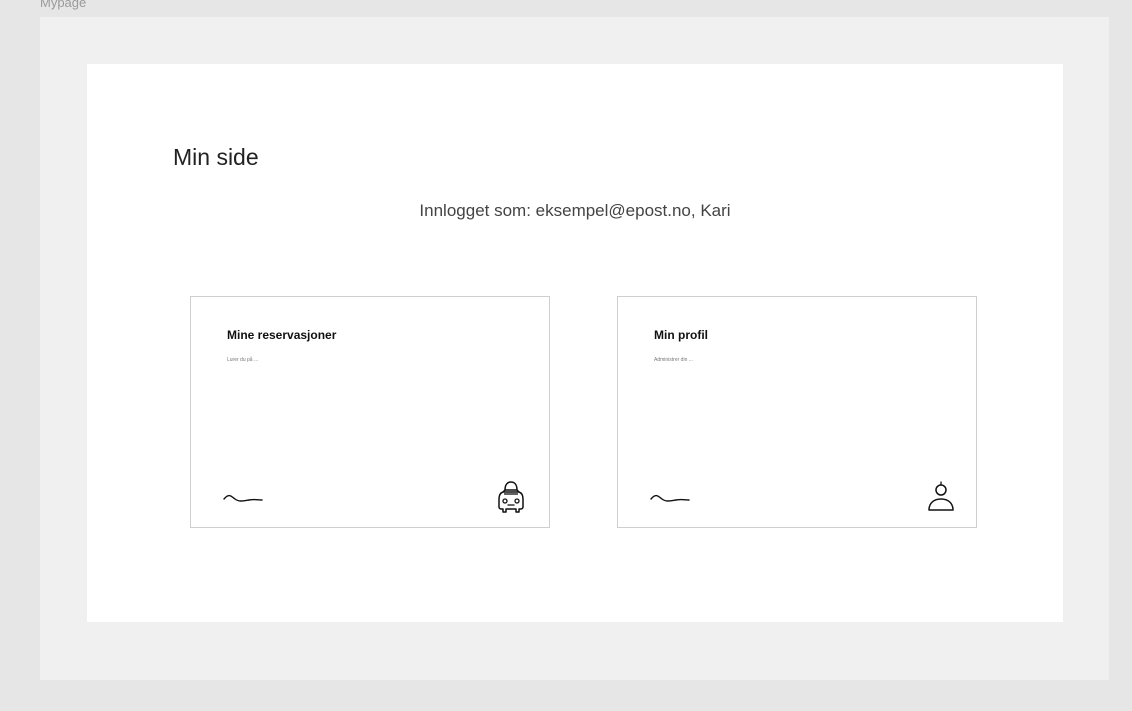 This screenshot has width=1132, height=711. I want to click on card-title: Mine reservasjoner, so click(282, 335).